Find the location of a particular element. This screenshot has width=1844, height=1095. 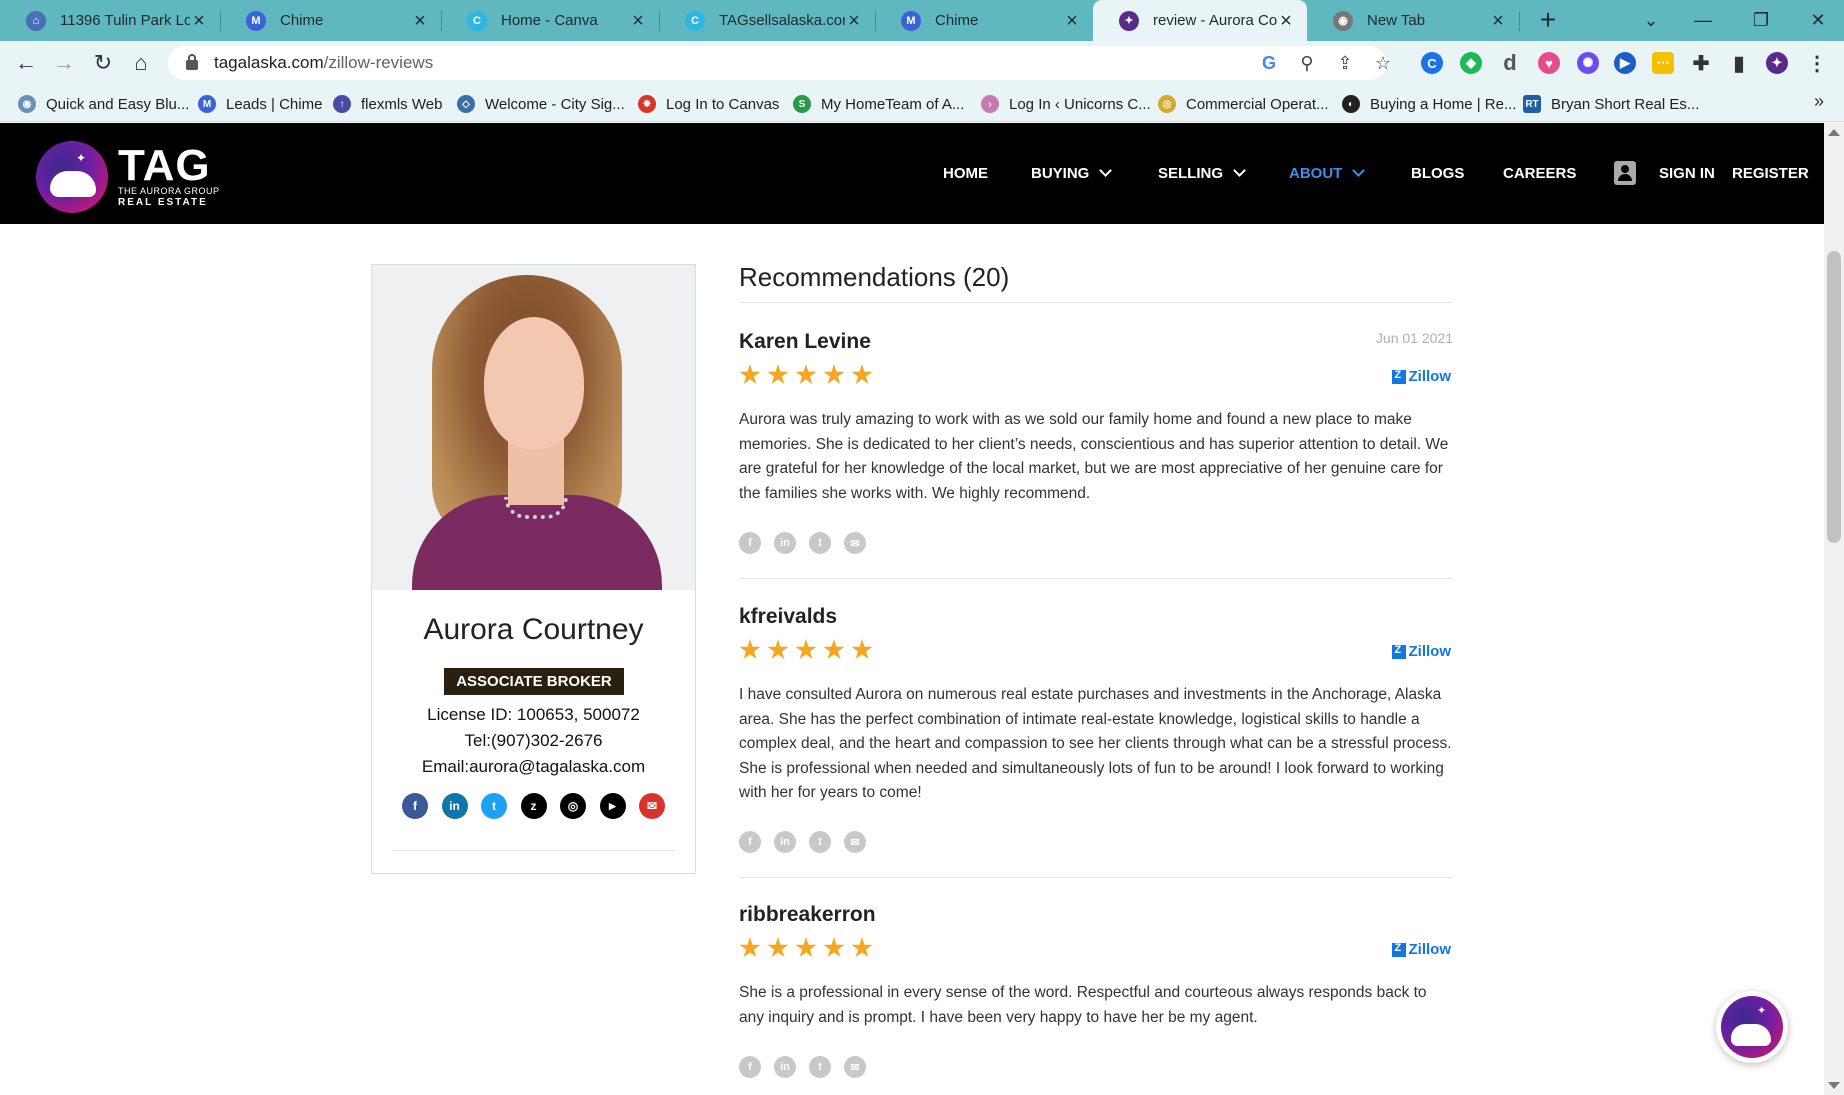

google-icon: G is located at coordinates (1269, 63).